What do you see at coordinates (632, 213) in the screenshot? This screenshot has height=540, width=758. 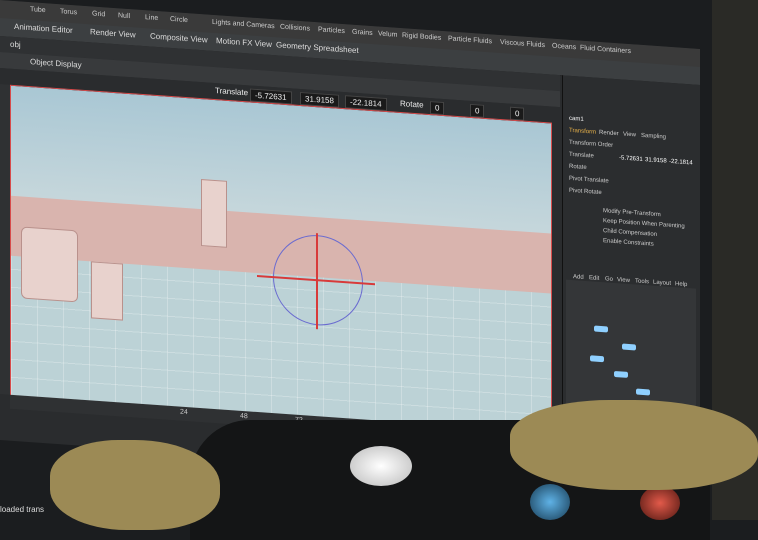 I see `checkbox-modify-pretransform: Modify Pre-Transform` at bounding box center [632, 213].